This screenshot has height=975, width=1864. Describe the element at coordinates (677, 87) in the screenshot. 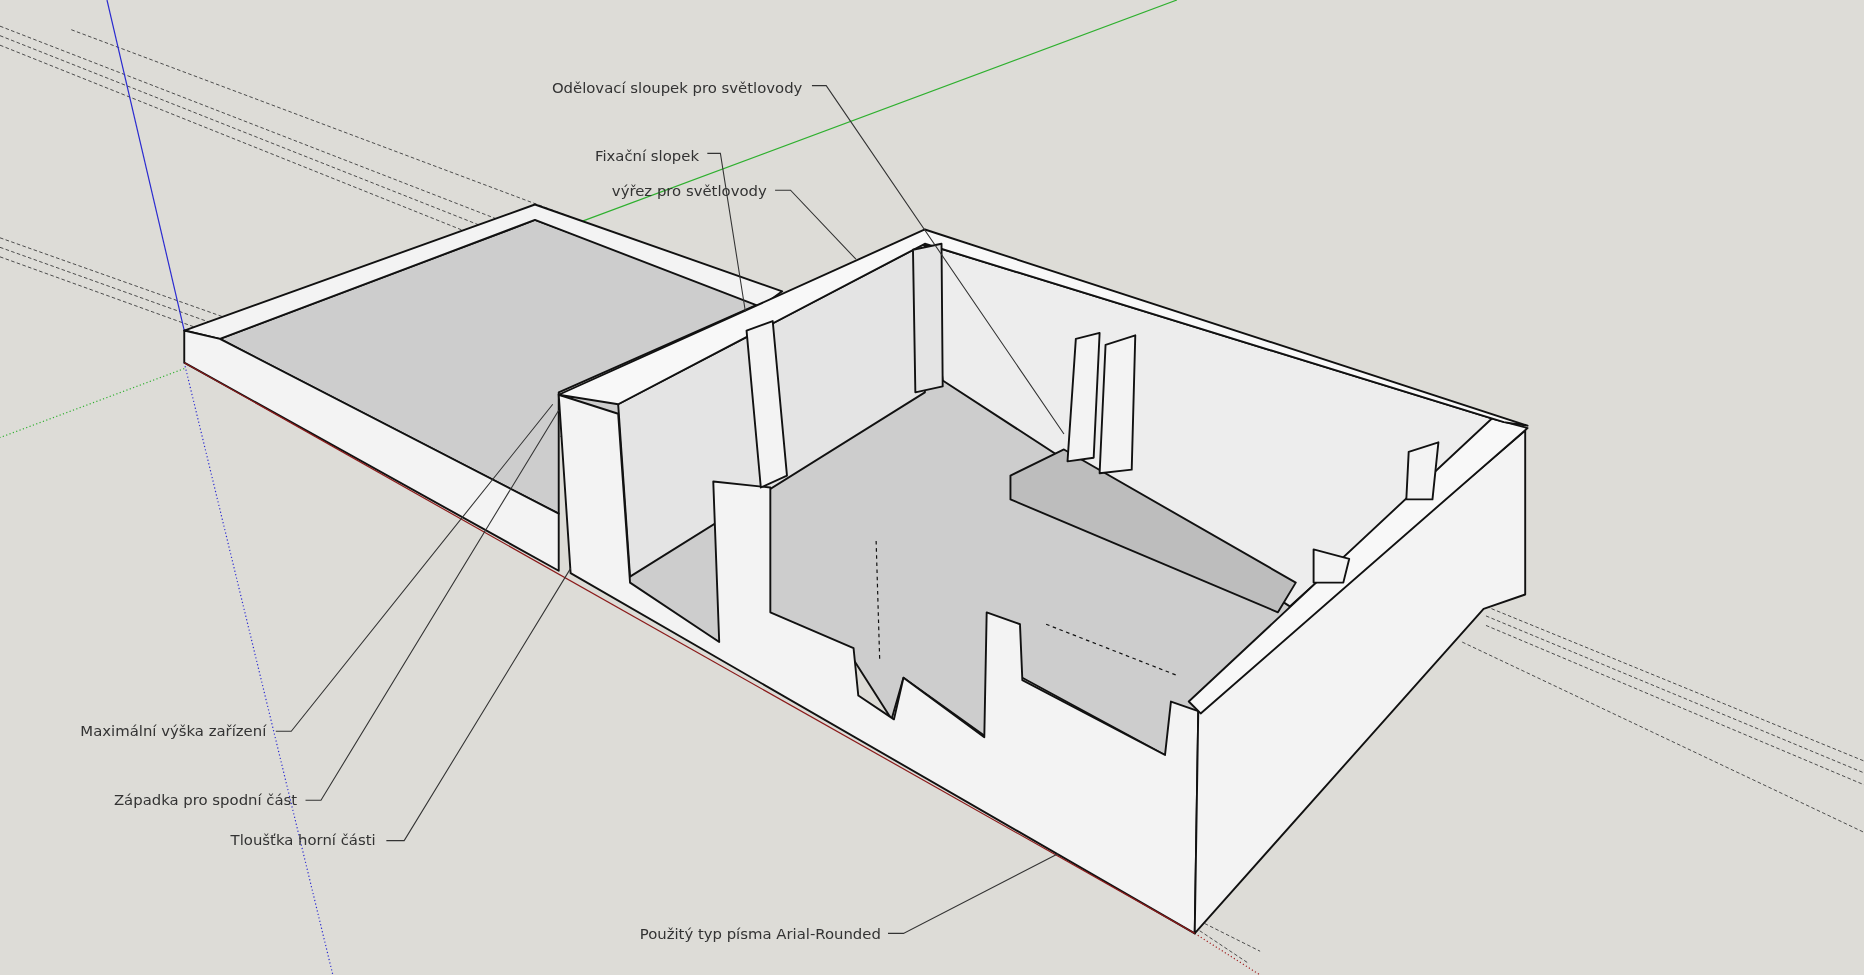

I see `callout-label: Odělovací sloupek pro světlovody` at that location.